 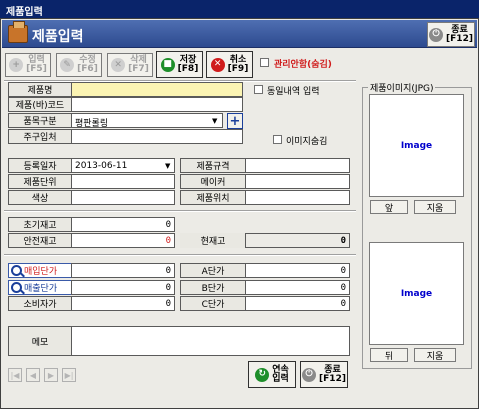 What do you see at coordinates (79, 65) in the screenshot?
I see `edit-button: ✎ 수정 [F6]` at bounding box center [79, 65].